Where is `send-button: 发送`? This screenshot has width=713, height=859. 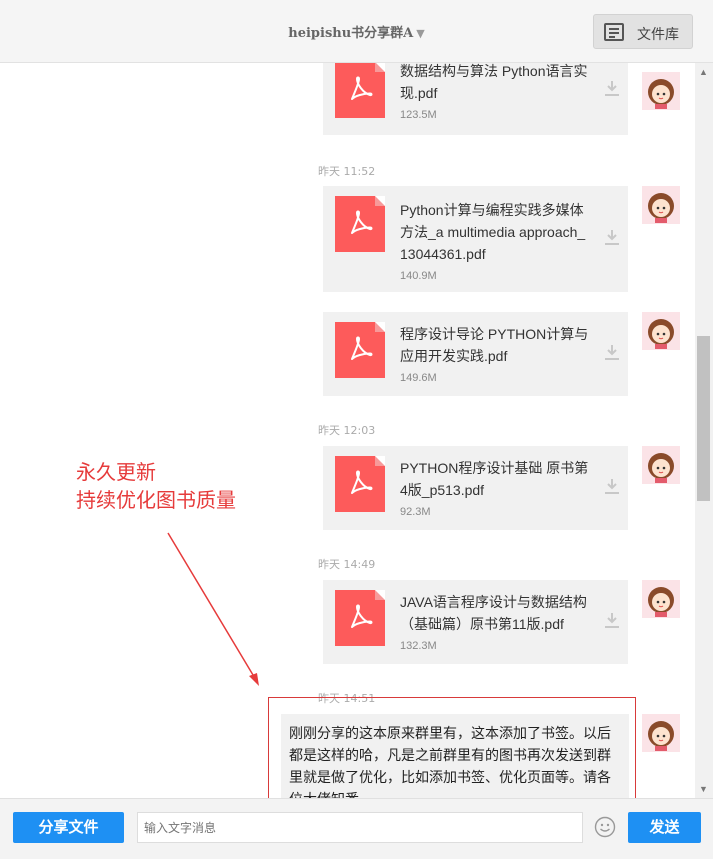
send-button: 发送 is located at coordinates (664, 827).